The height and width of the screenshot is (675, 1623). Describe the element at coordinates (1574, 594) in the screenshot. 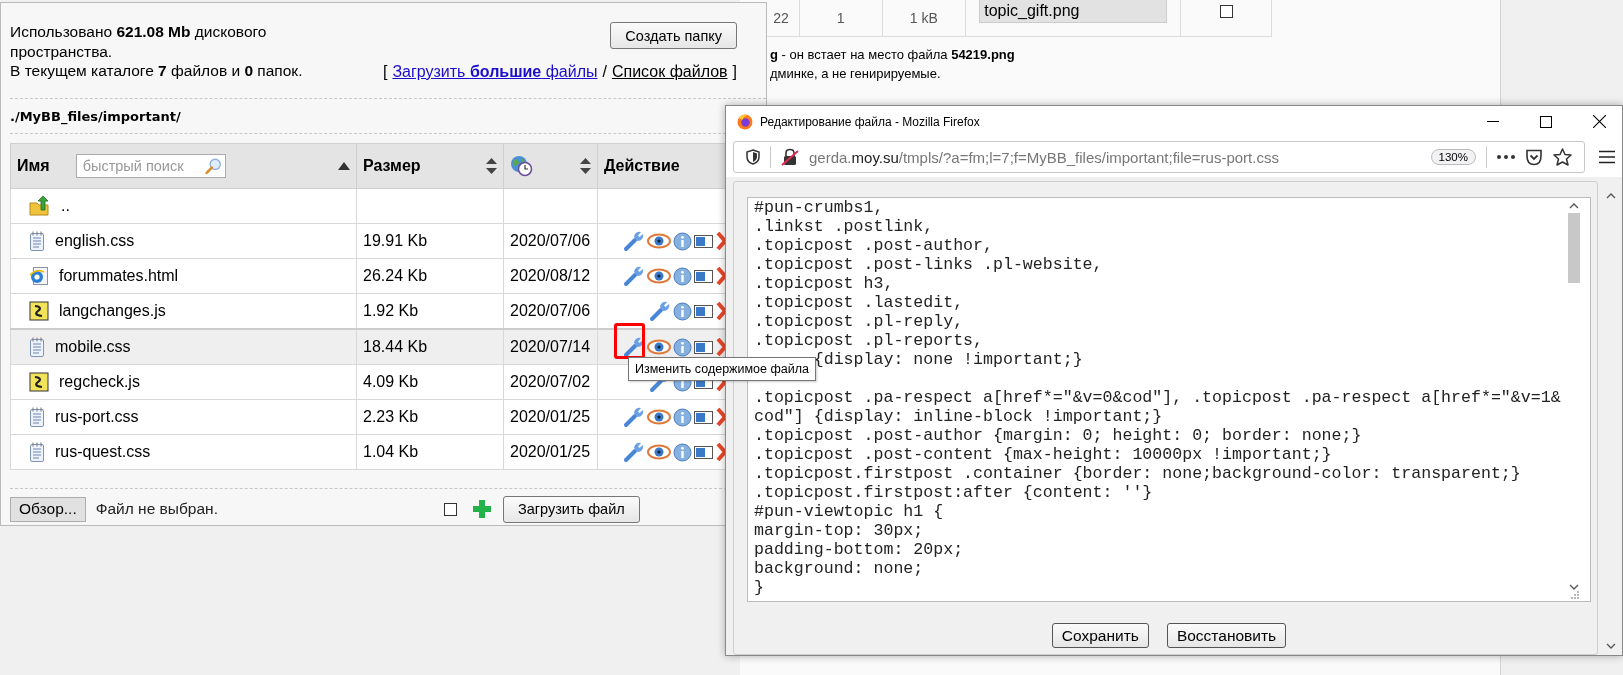

I see `resize-grip-icon` at that location.